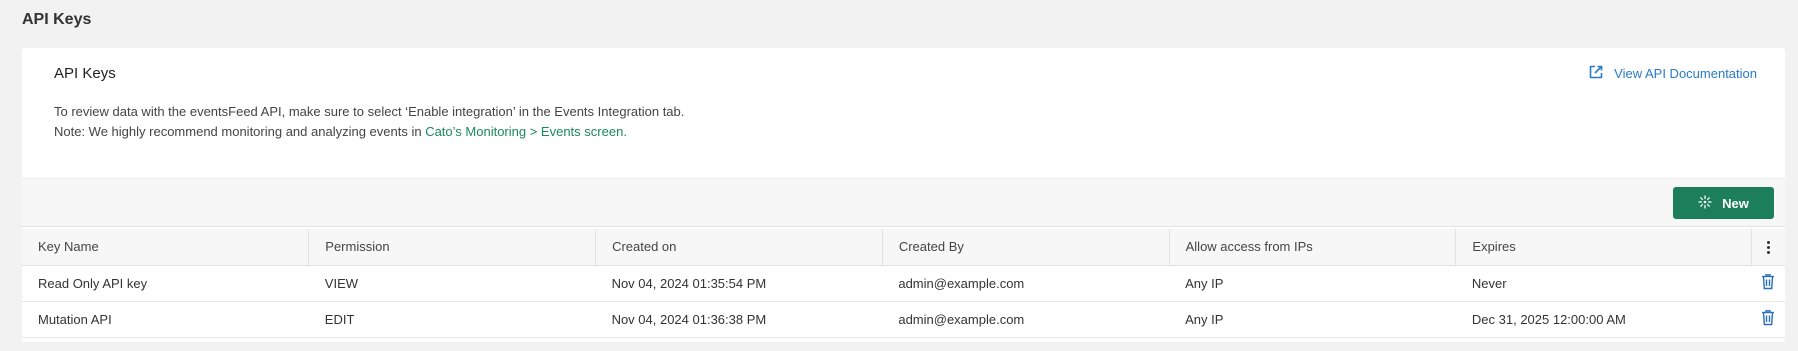  Describe the element at coordinates (452, 319) in the screenshot. I see `permission-cell: EDIT` at that location.